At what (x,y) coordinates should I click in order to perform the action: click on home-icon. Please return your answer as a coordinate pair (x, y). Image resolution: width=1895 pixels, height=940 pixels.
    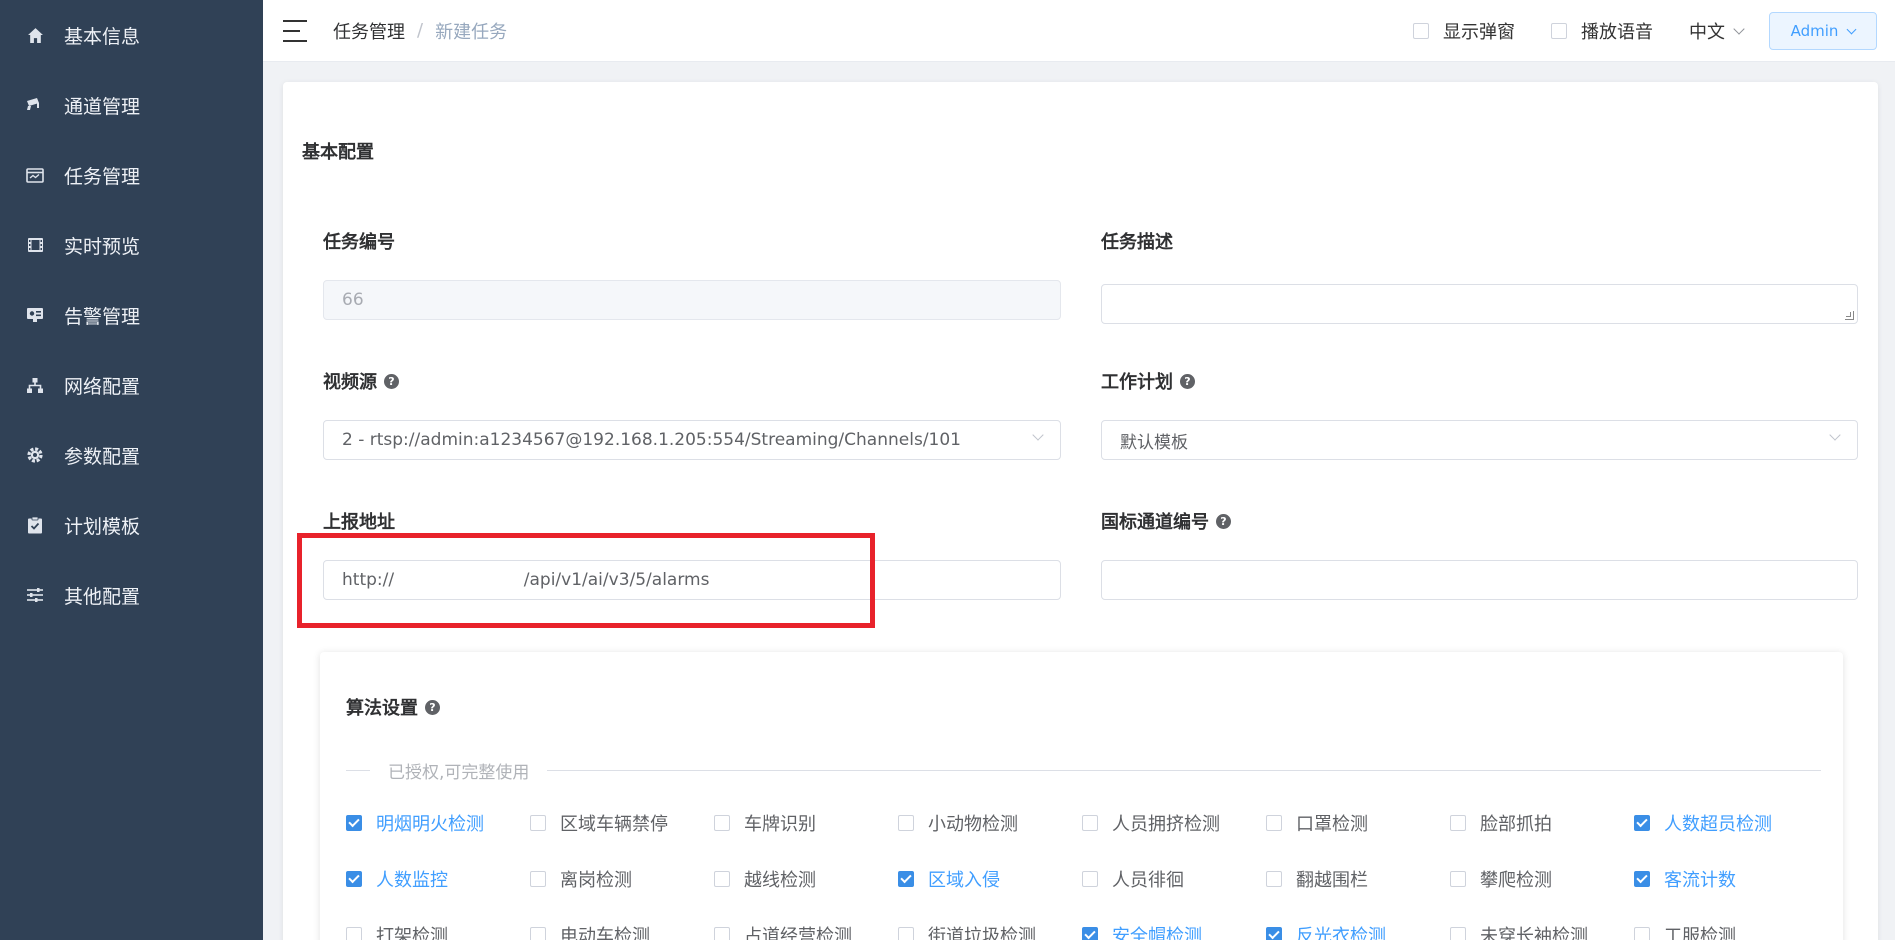
    Looking at the image, I should click on (35, 35).